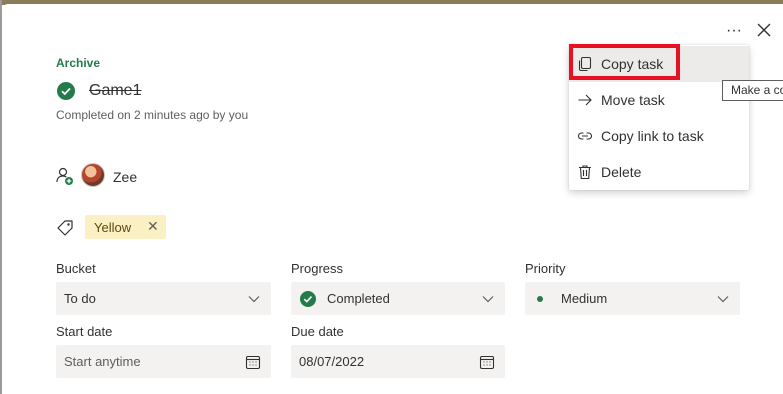  Describe the element at coordinates (125, 177) in the screenshot. I see `assignee-name: Zee` at that location.